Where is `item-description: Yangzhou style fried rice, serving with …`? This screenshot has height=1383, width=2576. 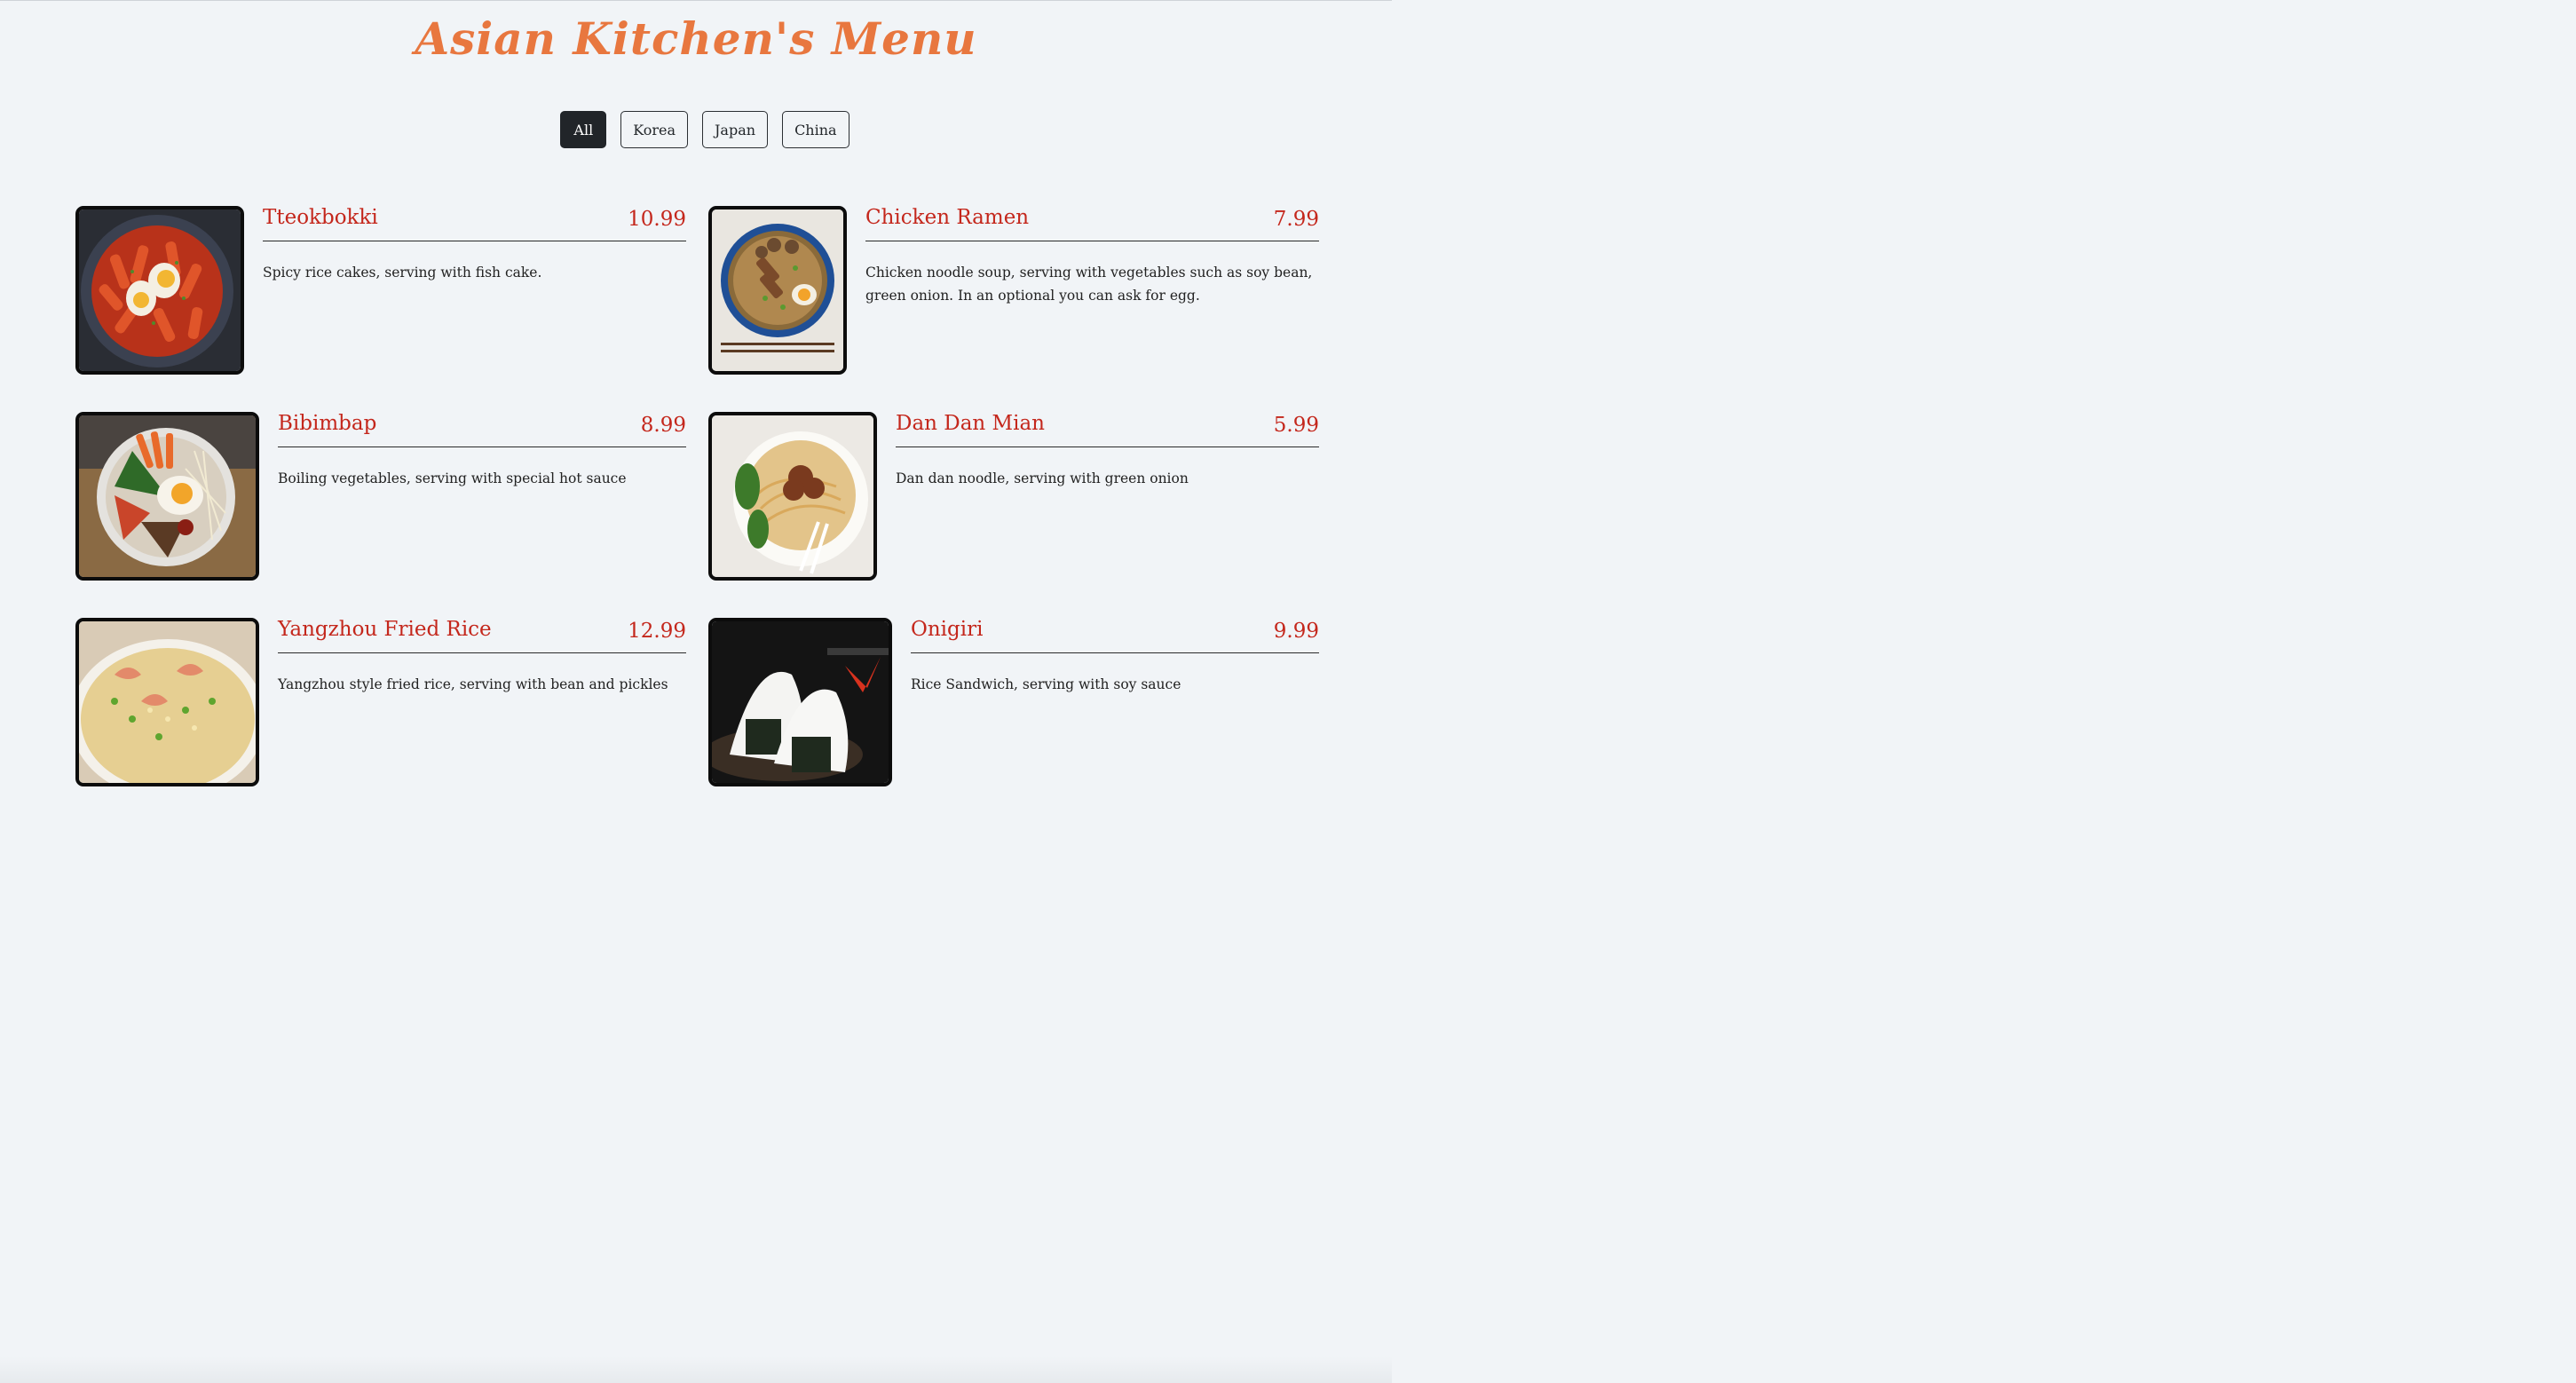
item-description: Yangzhou style fried rice, serving with … is located at coordinates (473, 684).